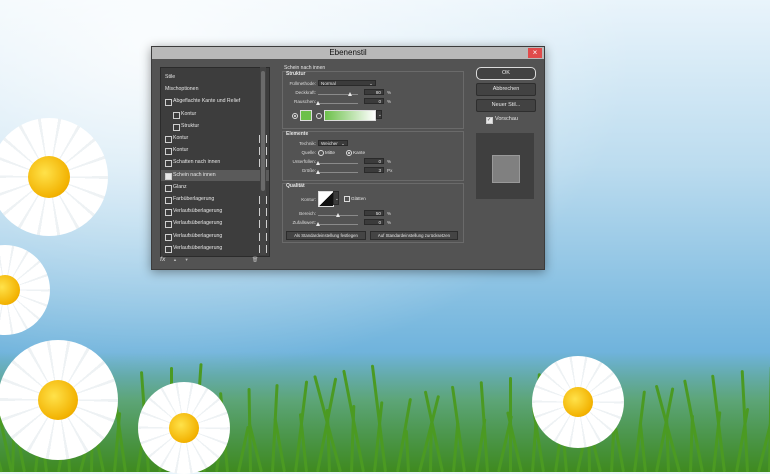 The image size is (770, 474). What do you see at coordinates (215, 101) in the screenshot?
I see `style-list-item: Abgeflachte Kante und Relief` at bounding box center [215, 101].